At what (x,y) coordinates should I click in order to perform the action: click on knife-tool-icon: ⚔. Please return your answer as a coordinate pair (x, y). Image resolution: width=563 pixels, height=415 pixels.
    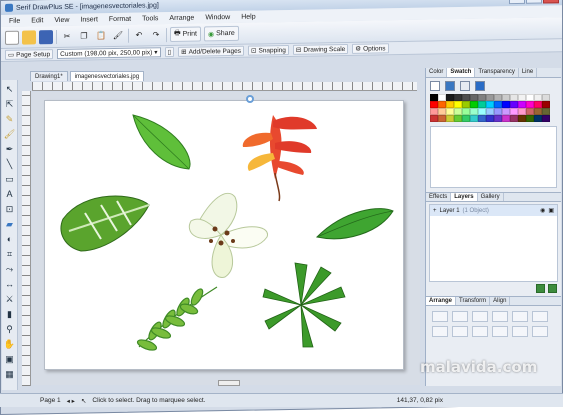
    Looking at the image, I should click on (10, 299).